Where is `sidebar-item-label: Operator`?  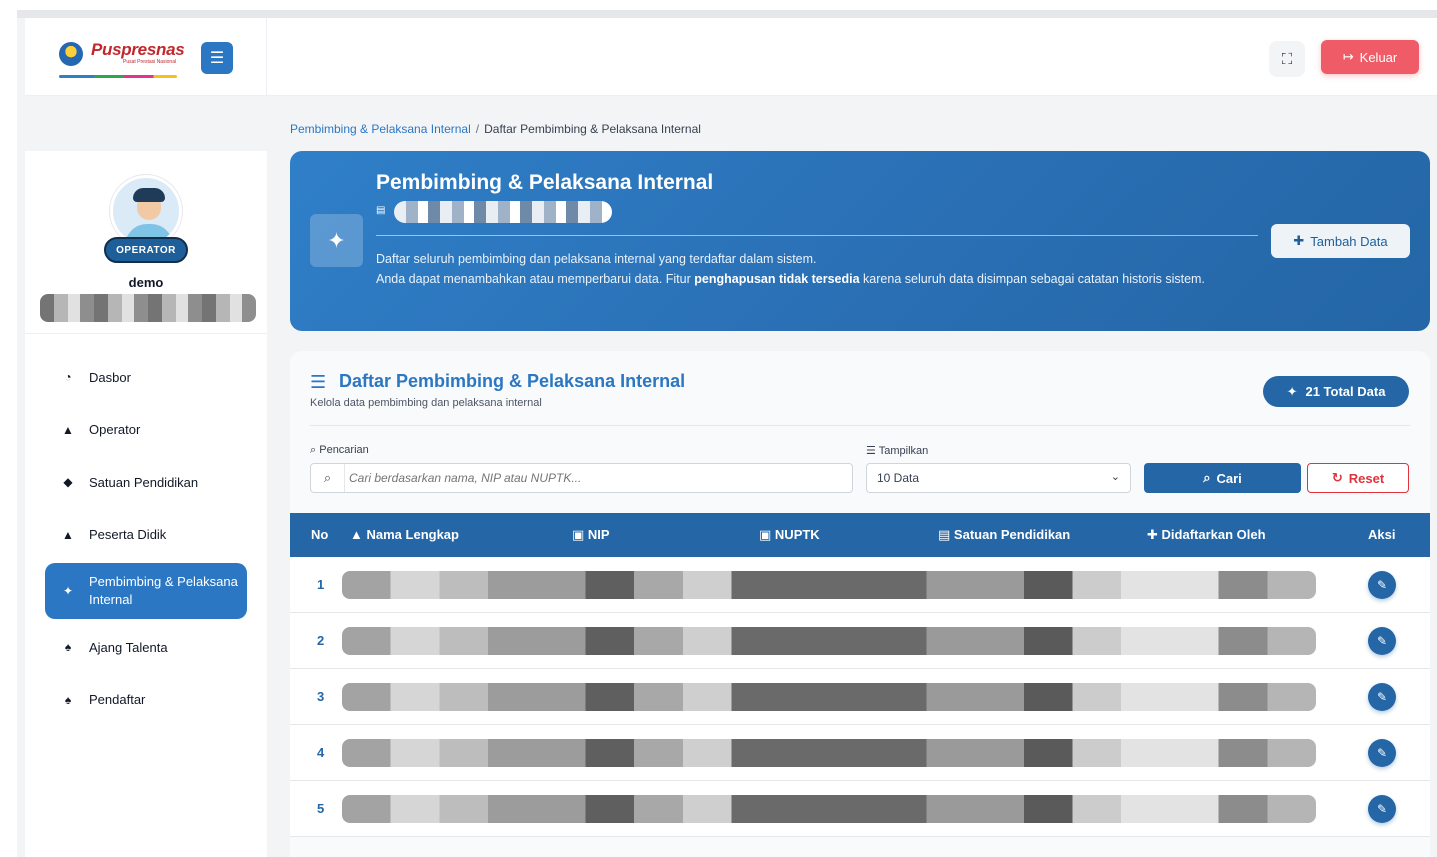 sidebar-item-label: Operator is located at coordinates (115, 430).